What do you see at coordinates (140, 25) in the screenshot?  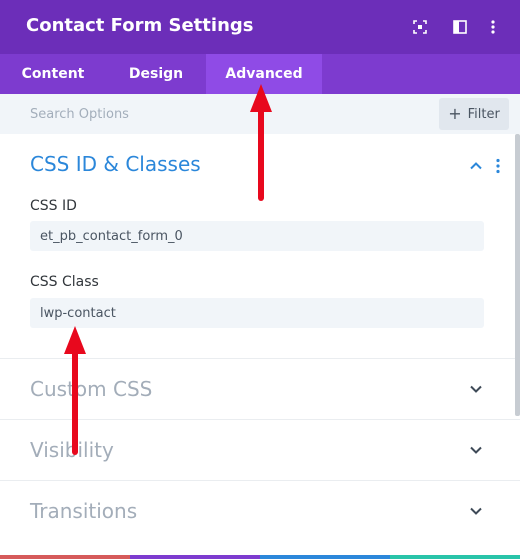 I see `modal-title: Contact Form Settings` at bounding box center [140, 25].